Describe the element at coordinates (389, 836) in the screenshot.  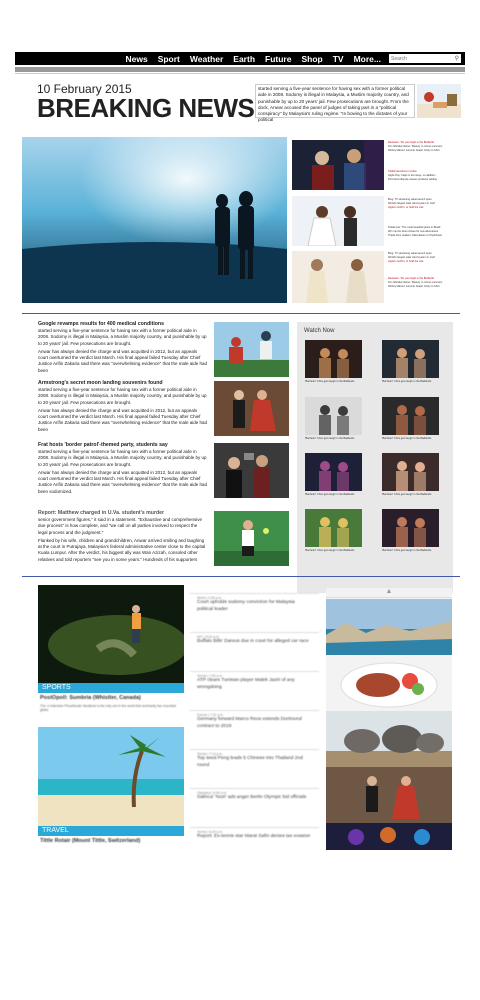
I see `gallery-festival-image` at that location.